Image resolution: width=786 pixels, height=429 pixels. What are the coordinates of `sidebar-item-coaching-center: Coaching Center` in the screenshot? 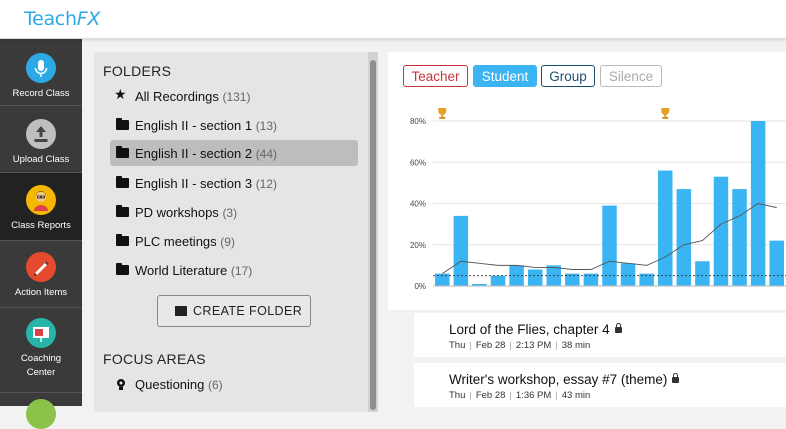 It's located at (41, 350).